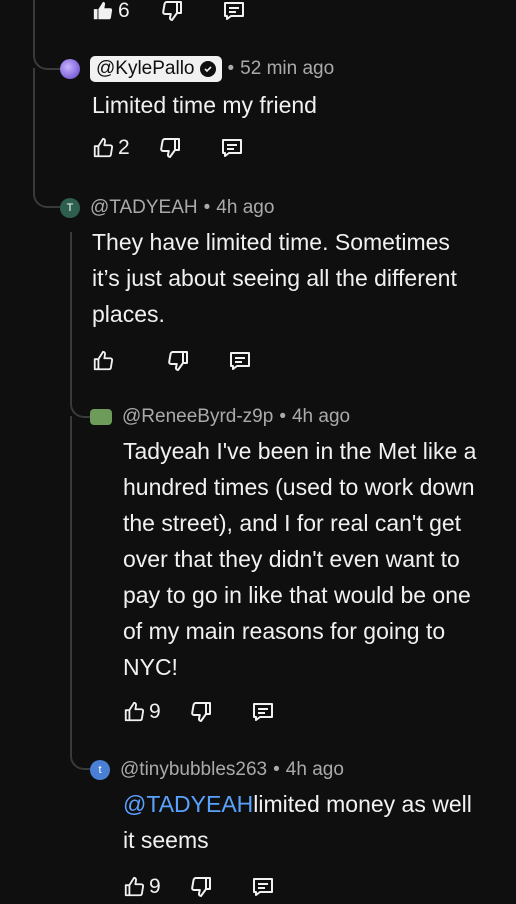  What do you see at coordinates (145, 68) in the screenshot?
I see `author-name: @KylePallo` at bounding box center [145, 68].